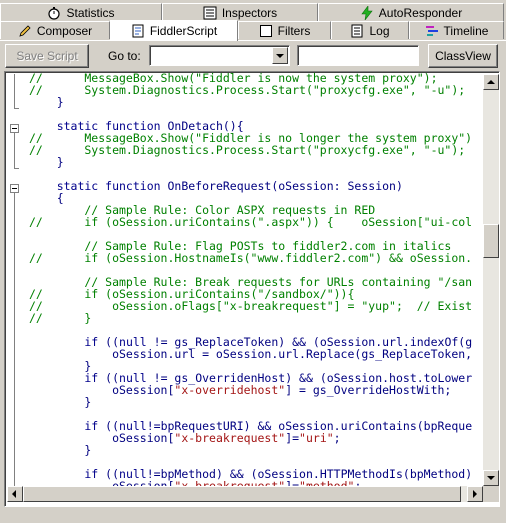 This screenshot has height=523, width=506. I want to click on tab-filters: Filters, so click(284, 30).